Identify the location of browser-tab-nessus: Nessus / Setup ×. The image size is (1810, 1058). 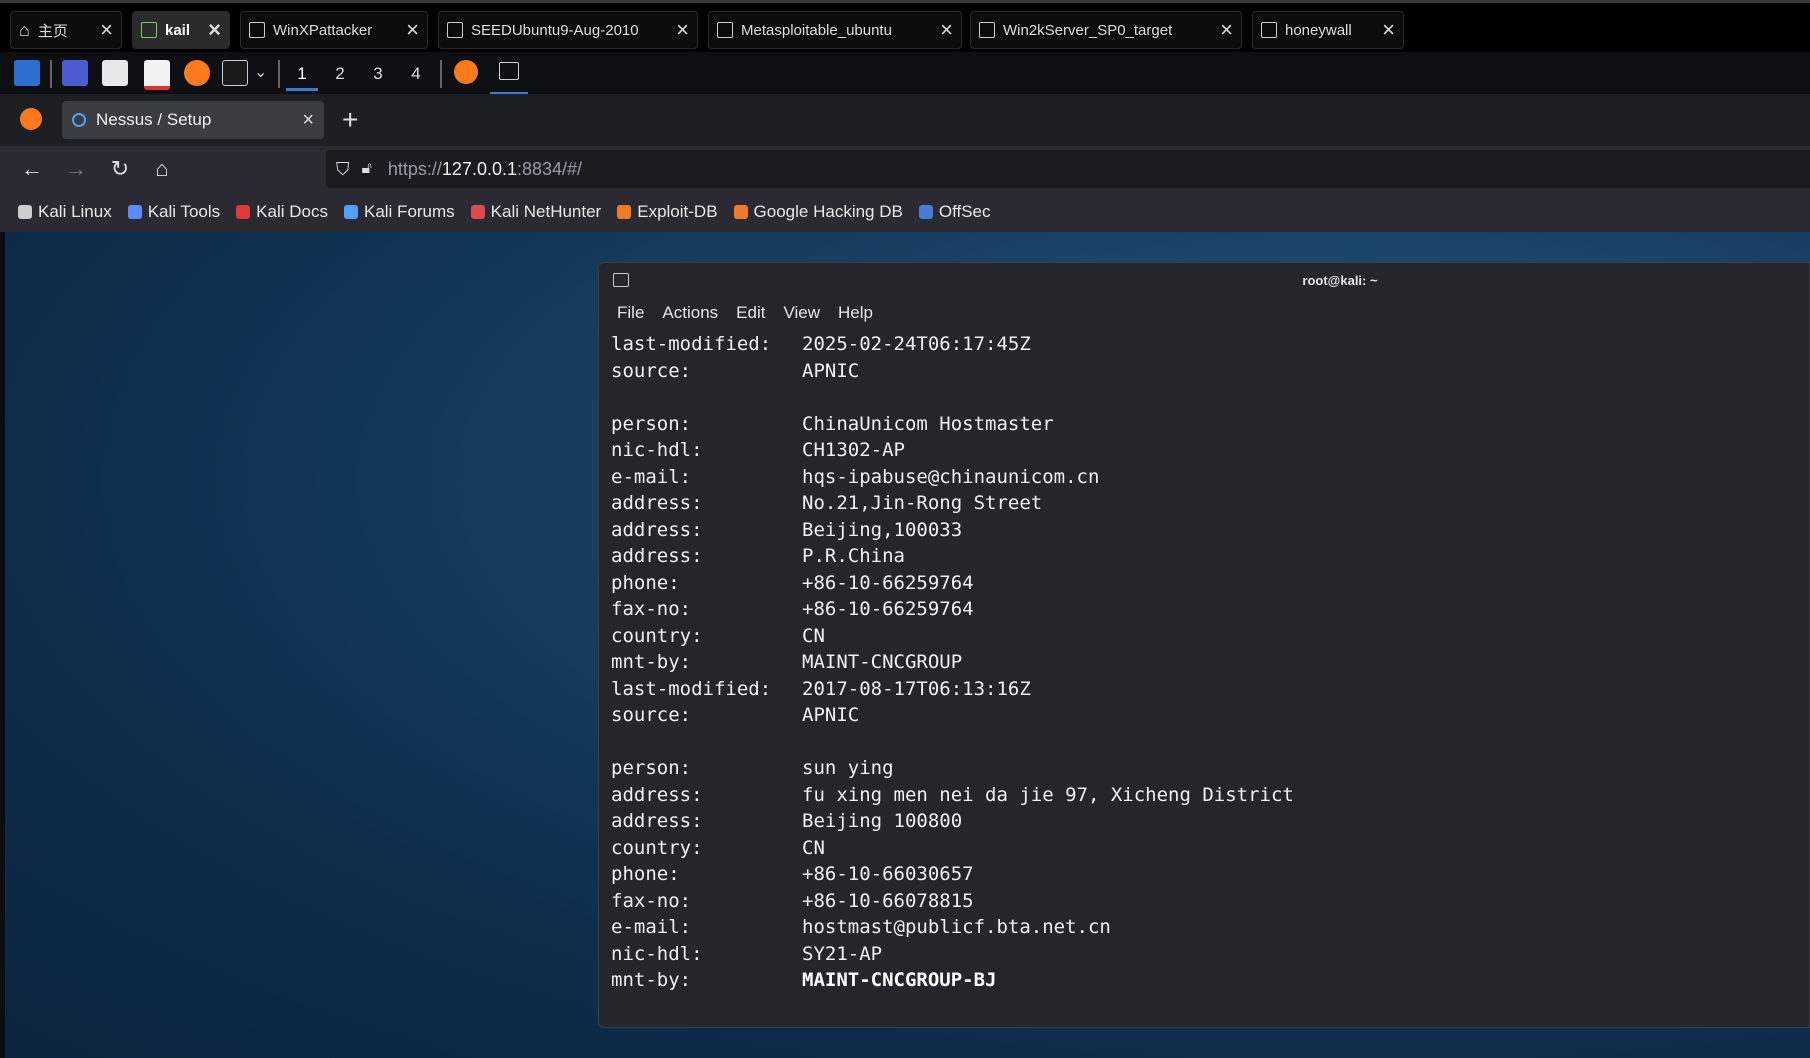
(193, 120).